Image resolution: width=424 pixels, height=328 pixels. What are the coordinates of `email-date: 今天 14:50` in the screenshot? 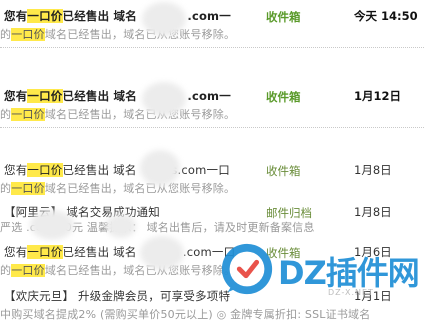 It's located at (386, 16).